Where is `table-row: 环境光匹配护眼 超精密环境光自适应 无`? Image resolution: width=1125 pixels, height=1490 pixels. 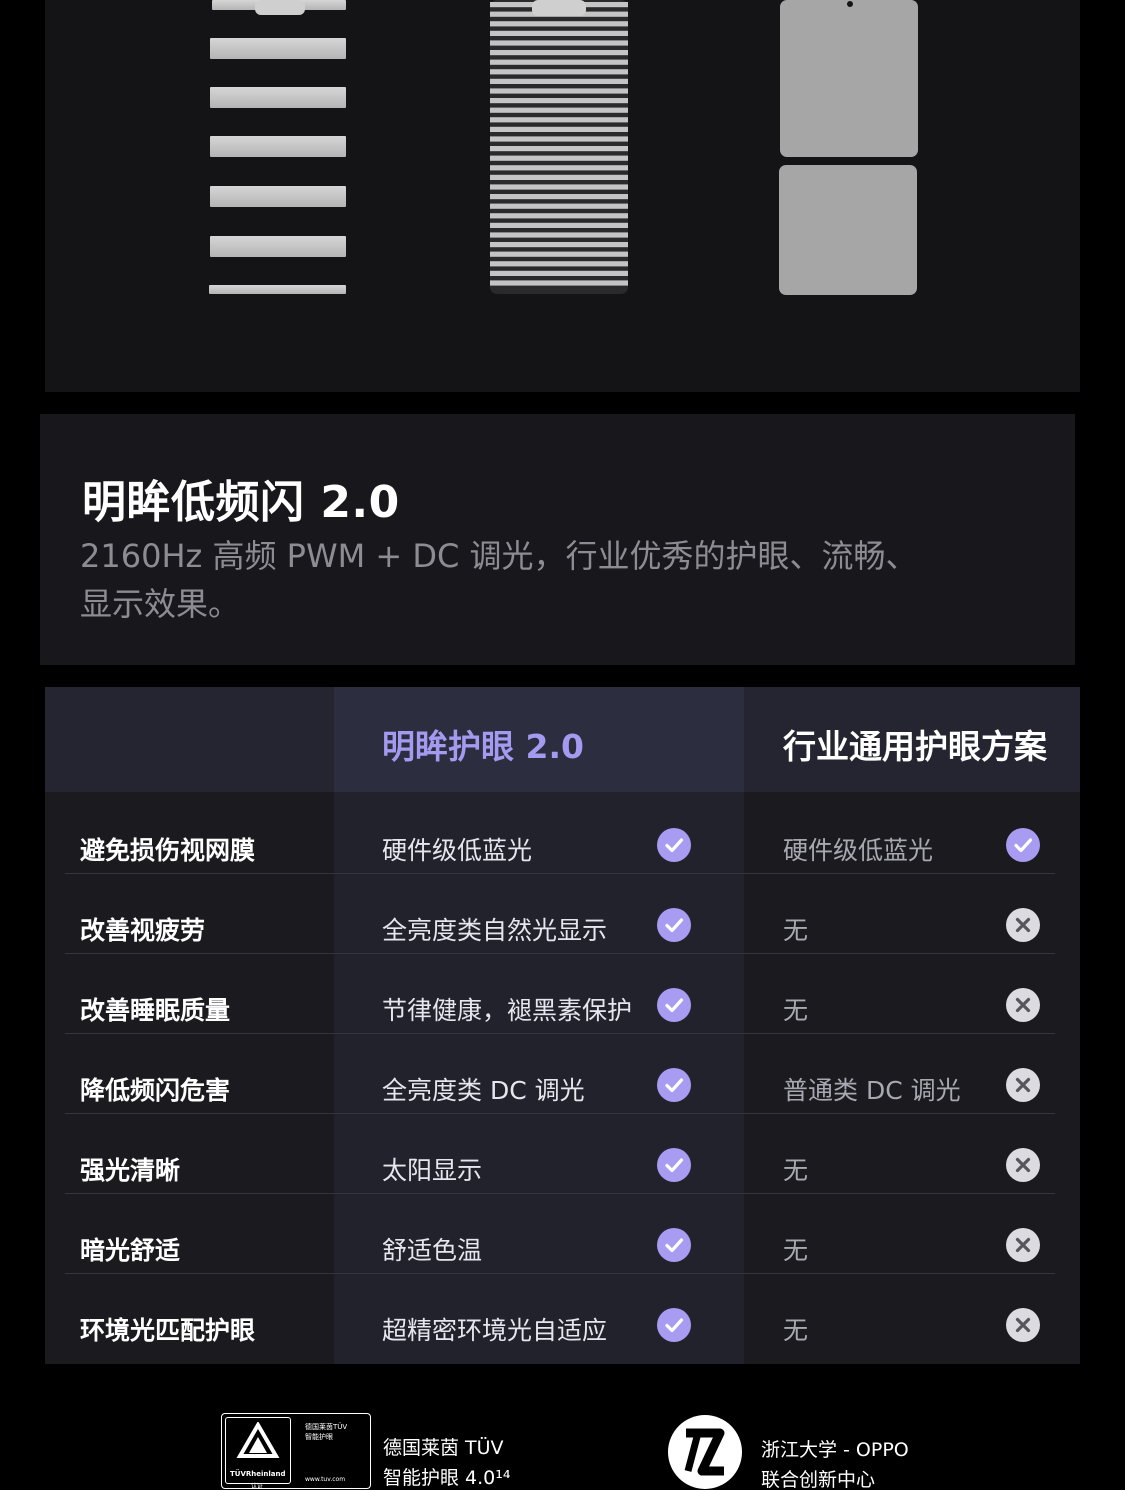
table-row: 环境光匹配护眼 超精密环境光自适应 无 is located at coordinates (562, 1314).